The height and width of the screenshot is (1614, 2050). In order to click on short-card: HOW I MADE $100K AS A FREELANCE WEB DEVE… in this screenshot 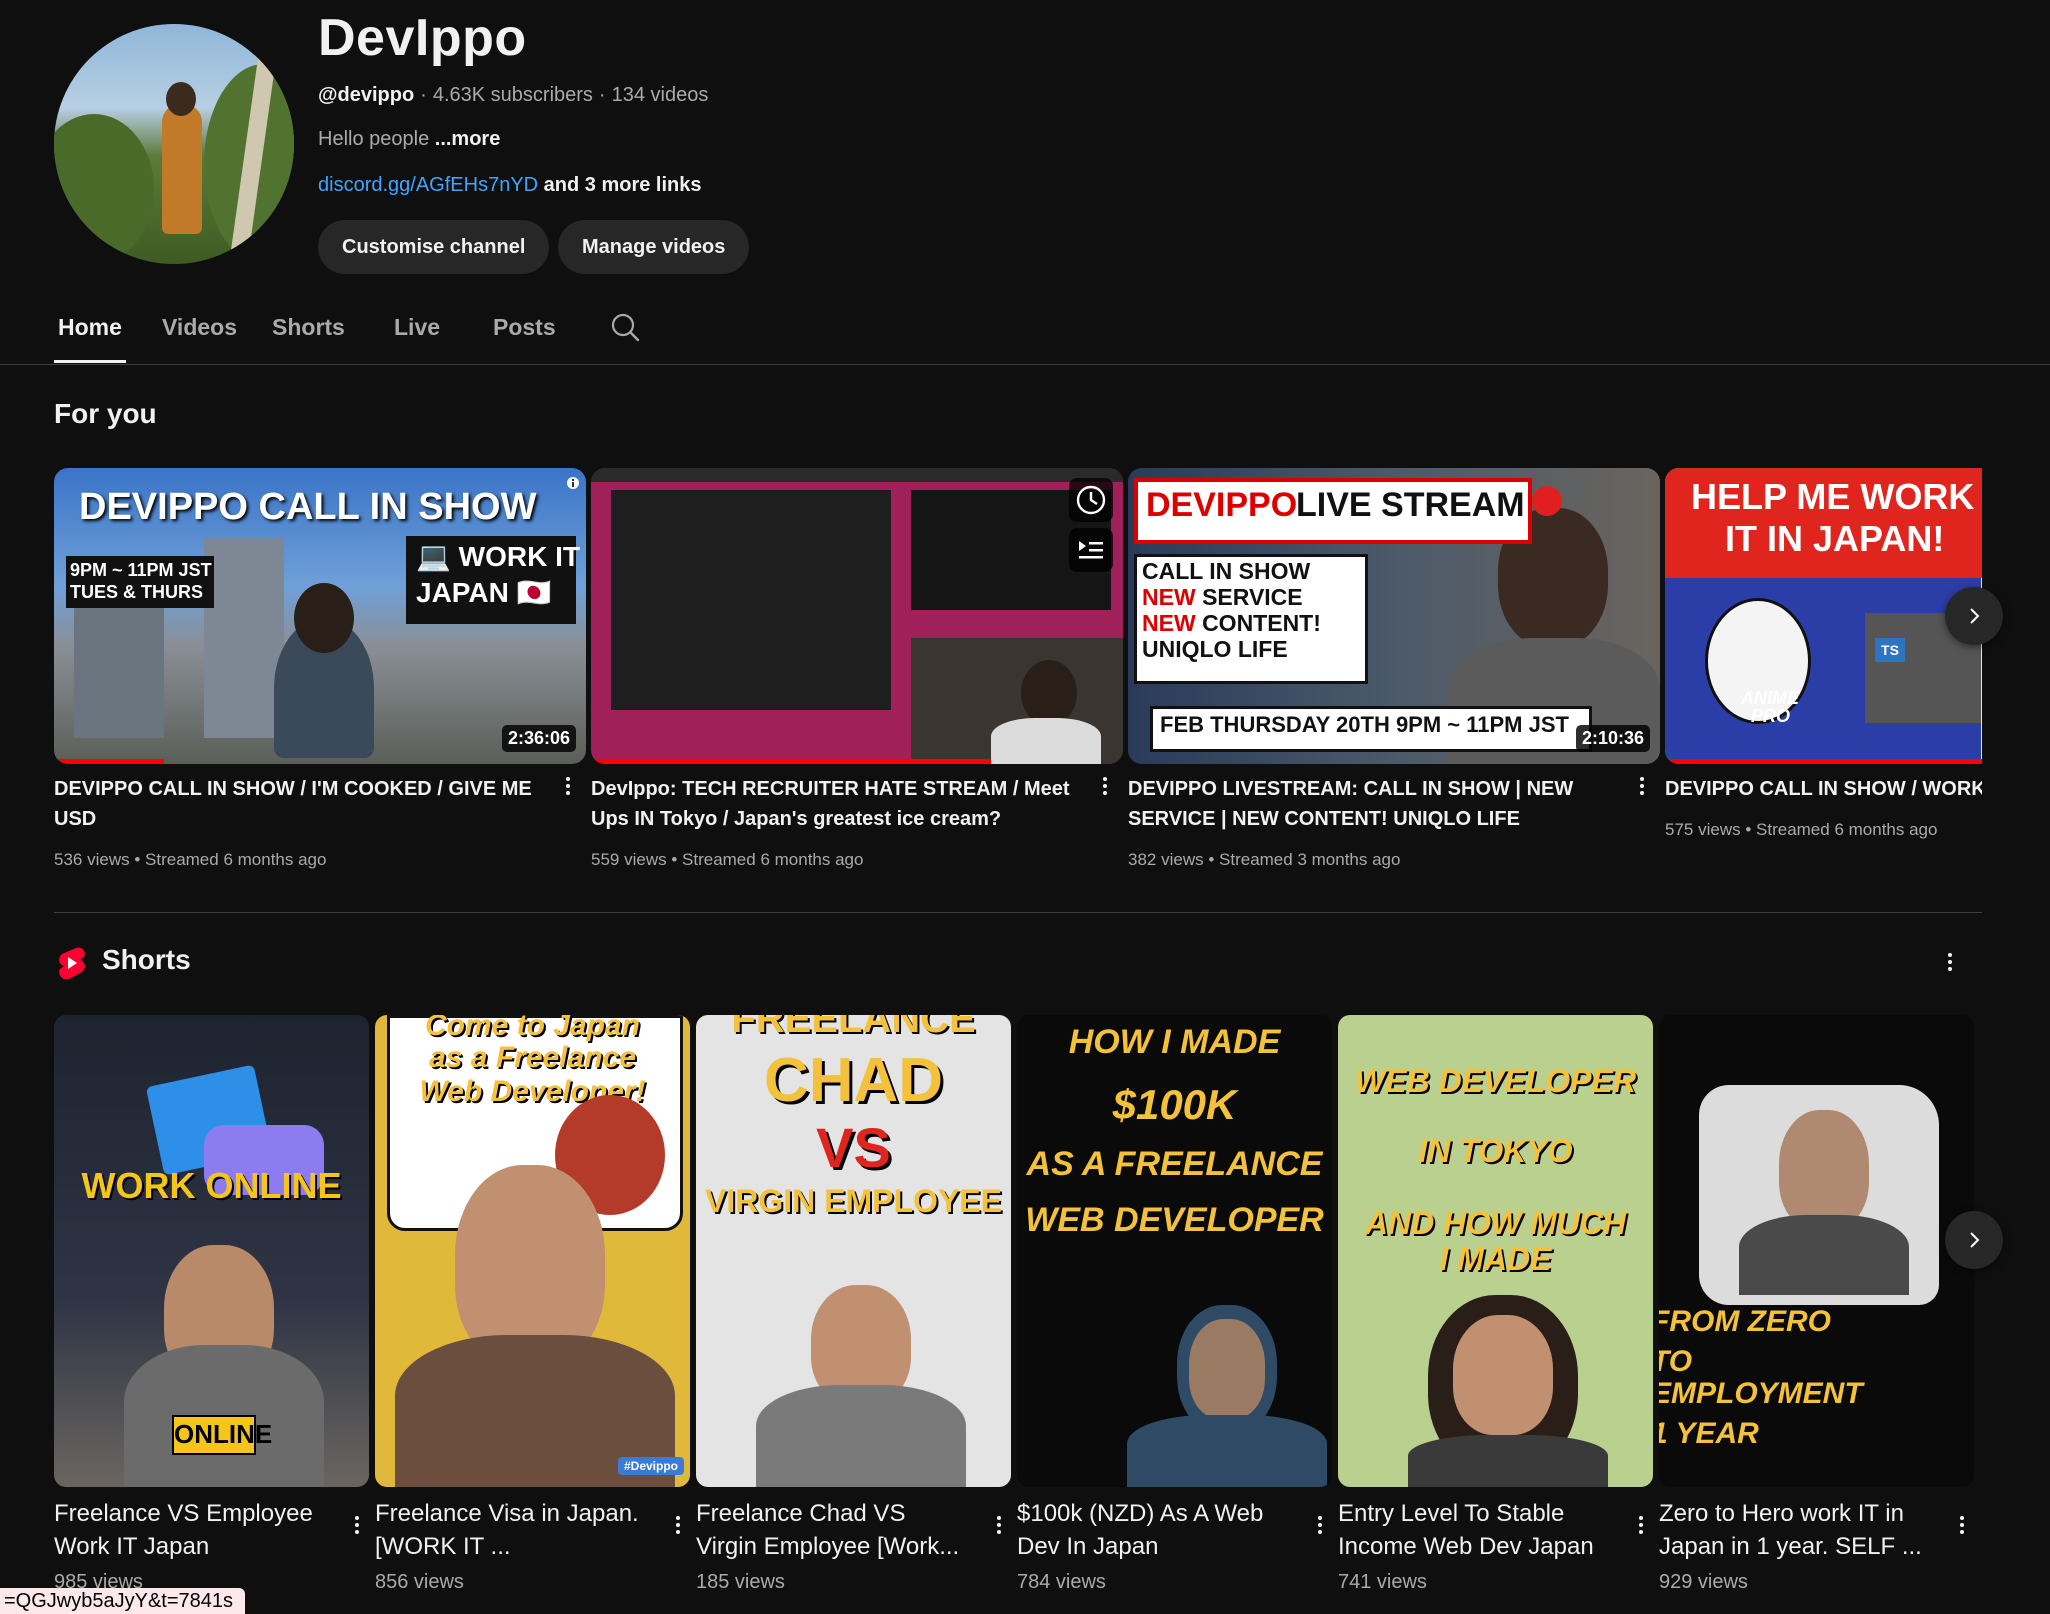, I will do `click(1174, 1304)`.